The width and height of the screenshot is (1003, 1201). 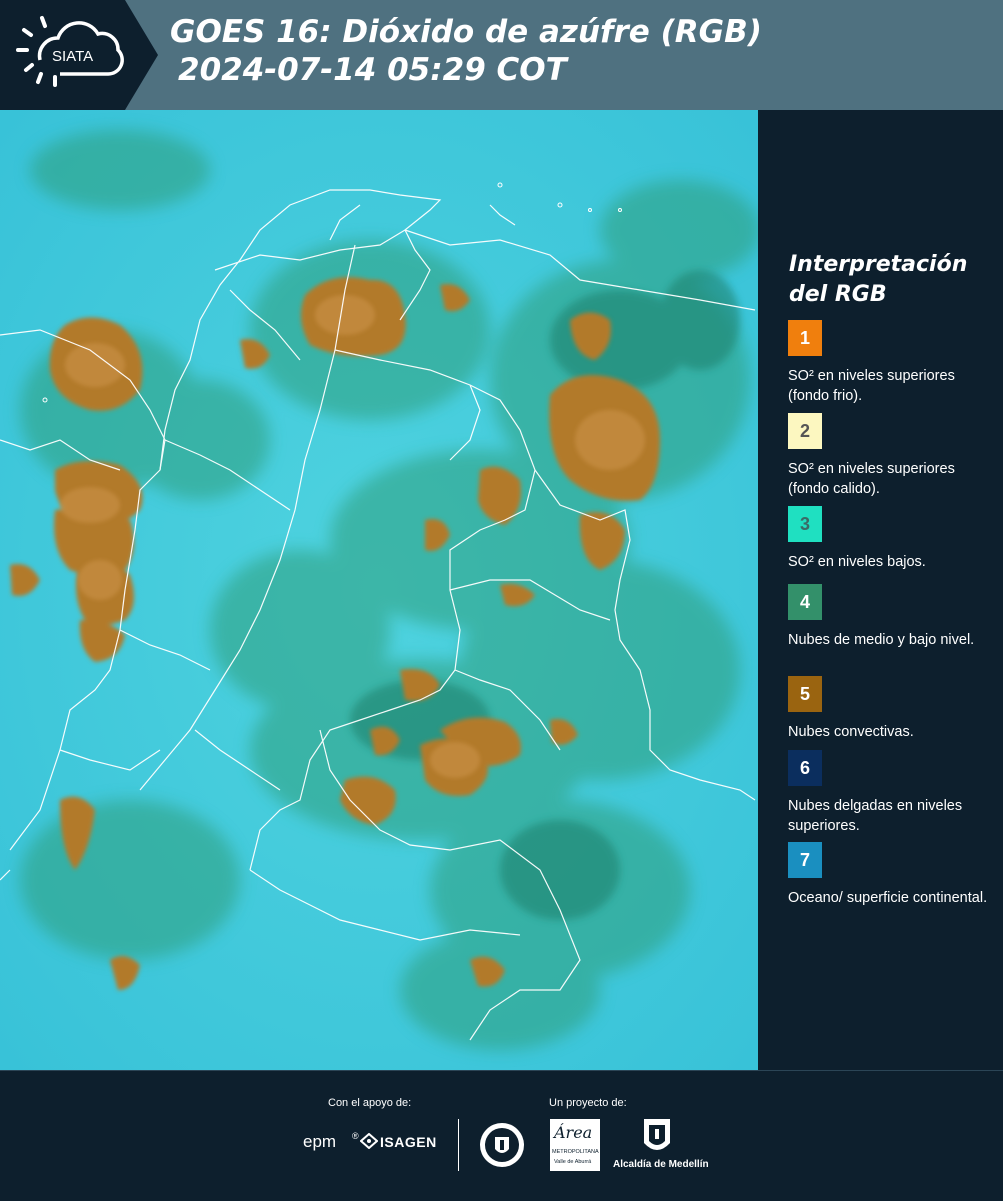 I want to click on legend-swatch-6: 6, so click(x=805, y=768).